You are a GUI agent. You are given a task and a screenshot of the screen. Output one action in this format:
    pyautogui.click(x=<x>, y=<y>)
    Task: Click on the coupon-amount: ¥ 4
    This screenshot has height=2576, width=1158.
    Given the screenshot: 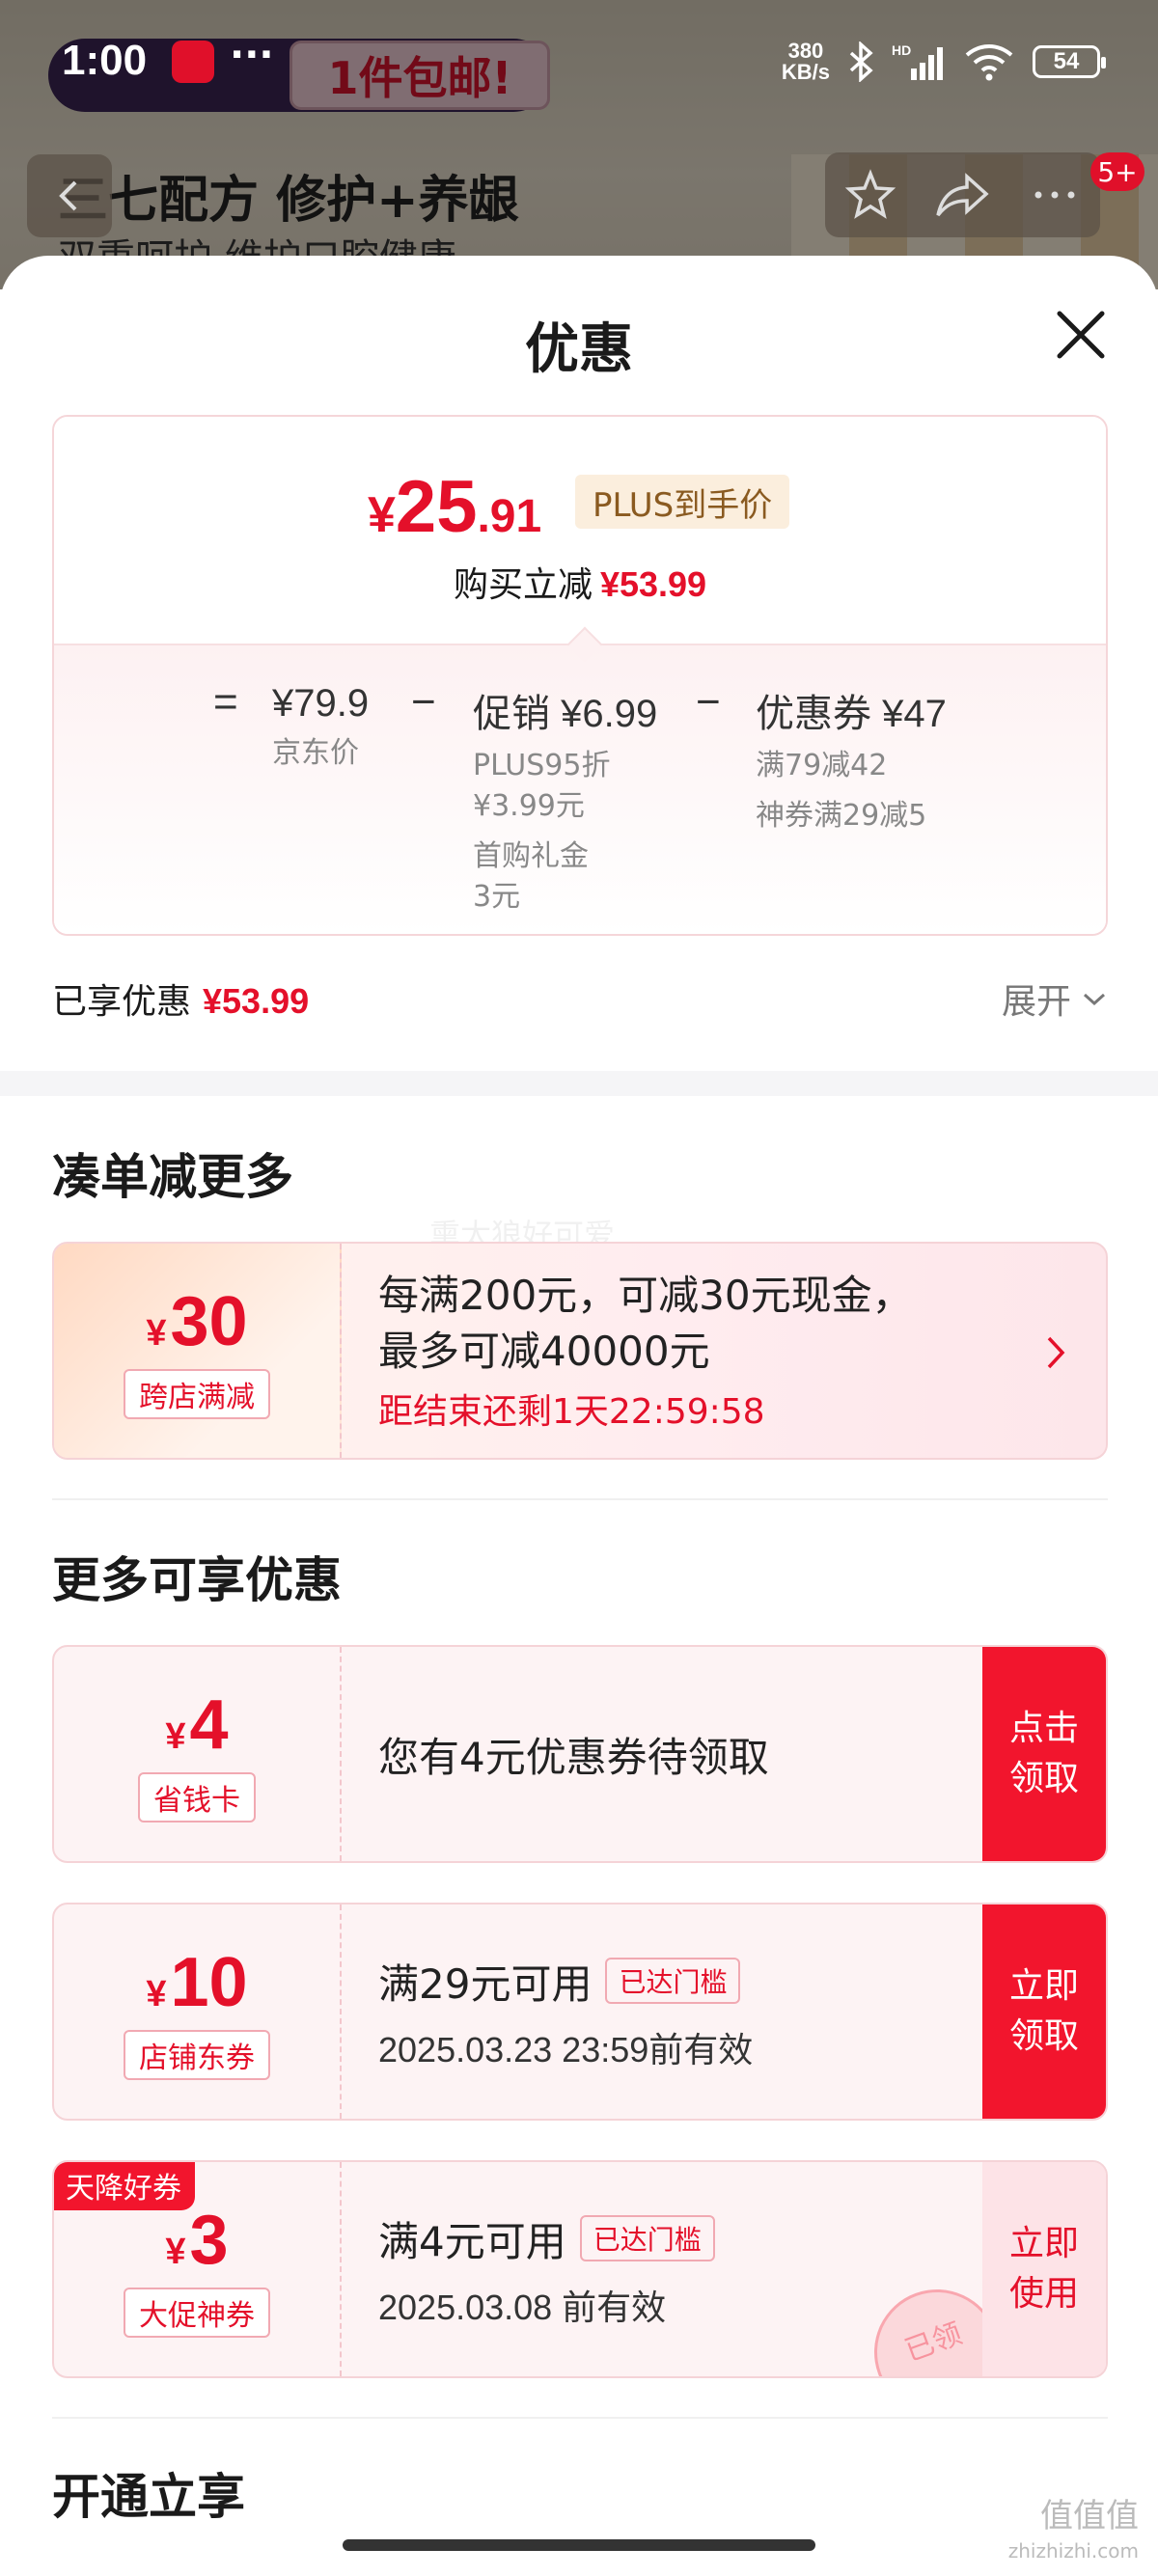 What is the action you would take?
    pyautogui.click(x=196, y=1725)
    